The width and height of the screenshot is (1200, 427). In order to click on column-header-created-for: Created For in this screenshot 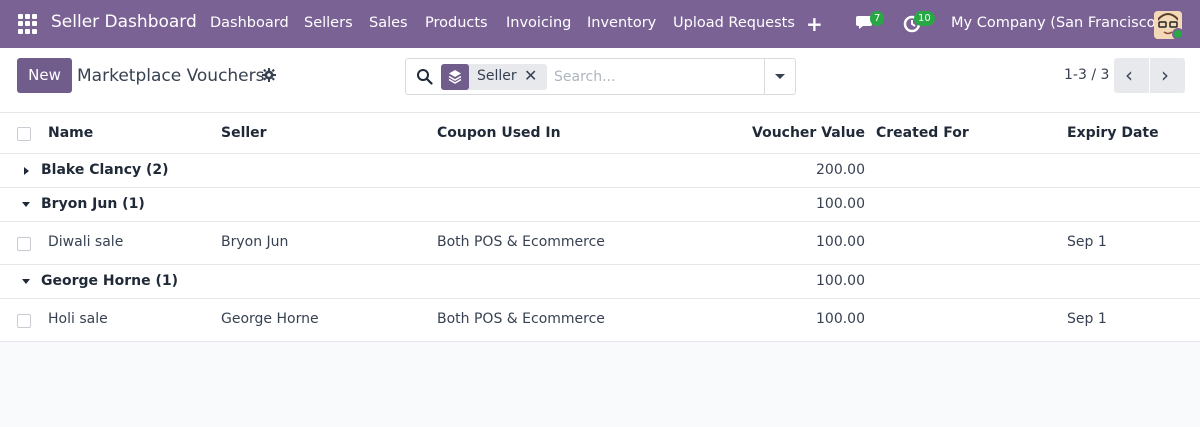, I will do `click(922, 133)`.